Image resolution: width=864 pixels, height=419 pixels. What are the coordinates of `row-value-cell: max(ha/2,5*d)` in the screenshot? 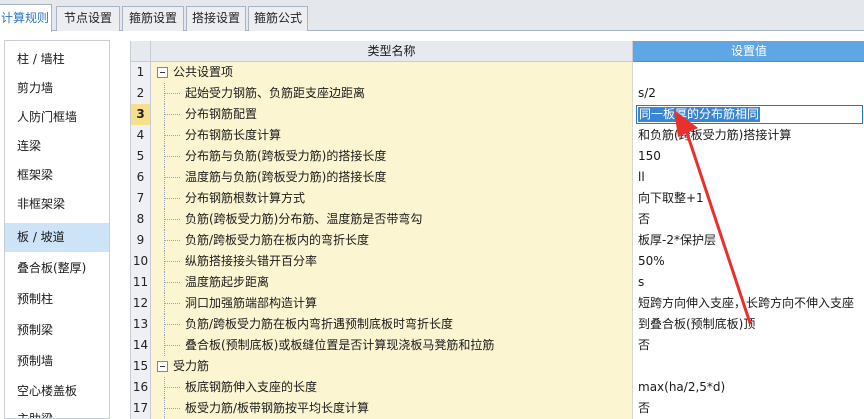 It's located at (748, 387).